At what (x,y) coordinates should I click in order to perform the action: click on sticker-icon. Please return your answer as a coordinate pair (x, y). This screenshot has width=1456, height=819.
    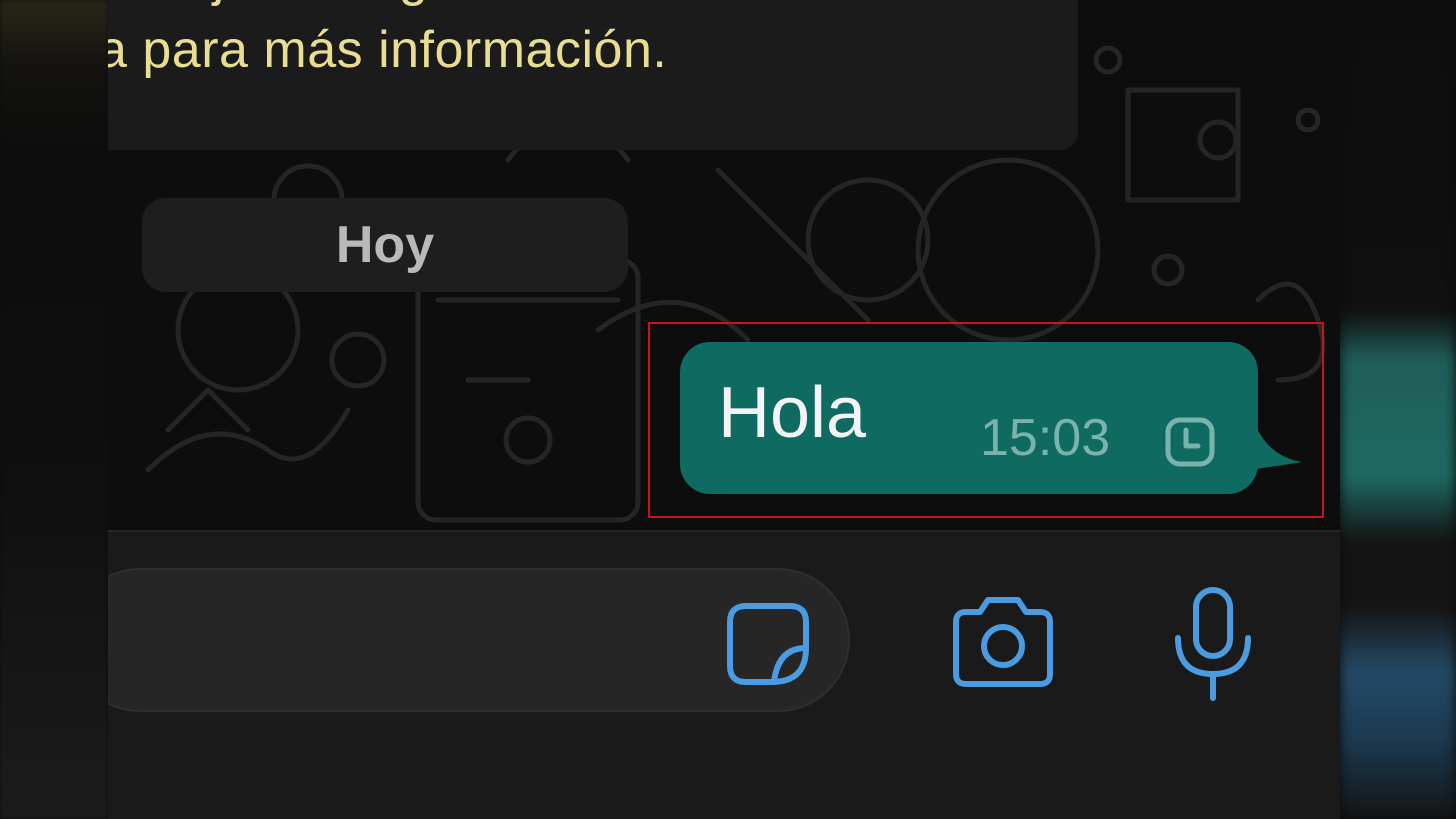
    Looking at the image, I should click on (768, 644).